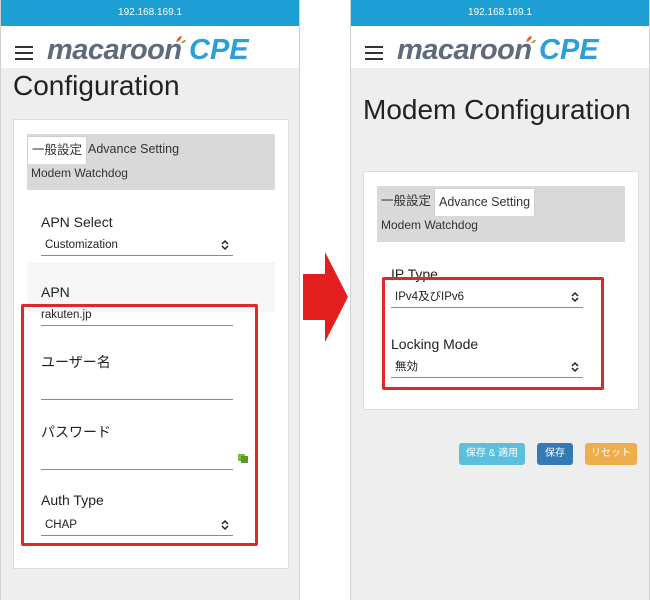  What do you see at coordinates (325, 297) in the screenshot?
I see `right-arrow-icon` at bounding box center [325, 297].